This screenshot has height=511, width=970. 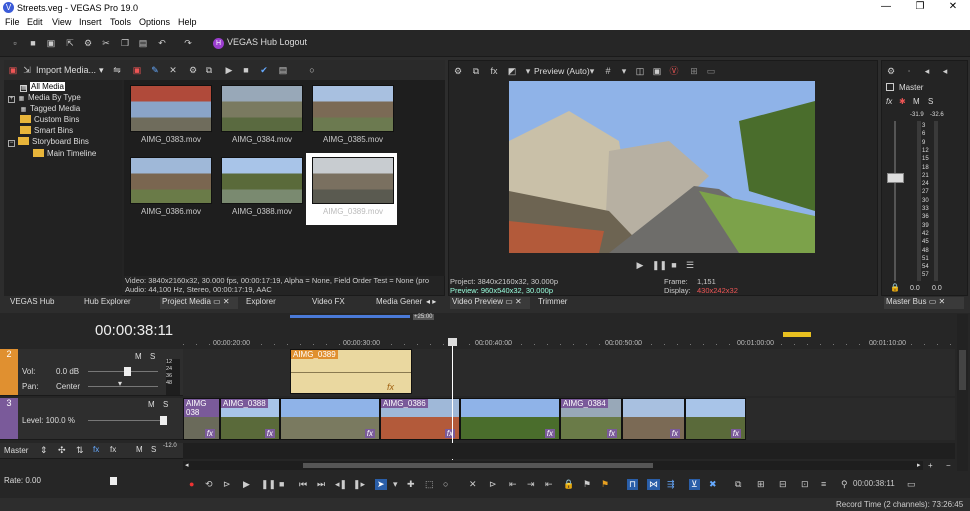 What do you see at coordinates (125, 43) in the screenshot?
I see `copy-icon: ❐` at bounding box center [125, 43].